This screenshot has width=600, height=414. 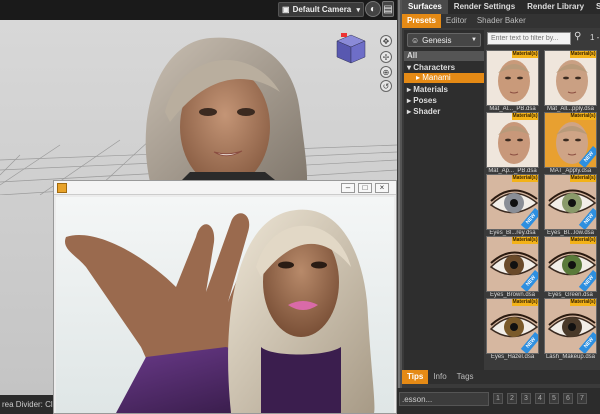 I want to click on tree-item-shader: ▸ Shader, so click(x=444, y=112).